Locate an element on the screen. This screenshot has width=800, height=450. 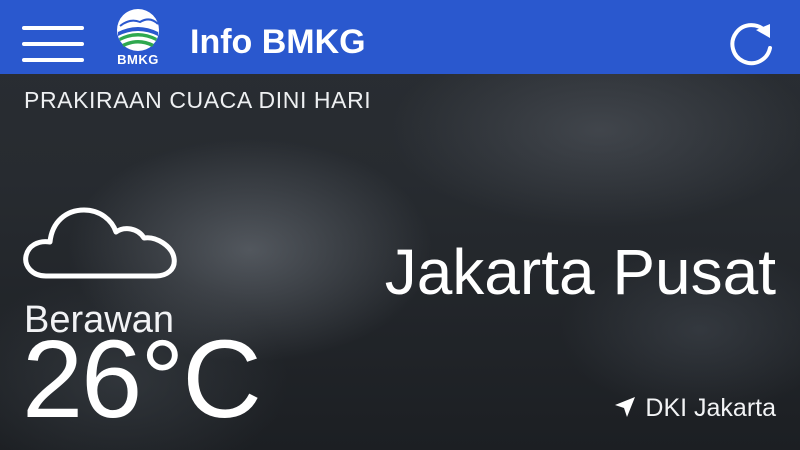
bmkg-logo-icon is located at coordinates (138, 30).